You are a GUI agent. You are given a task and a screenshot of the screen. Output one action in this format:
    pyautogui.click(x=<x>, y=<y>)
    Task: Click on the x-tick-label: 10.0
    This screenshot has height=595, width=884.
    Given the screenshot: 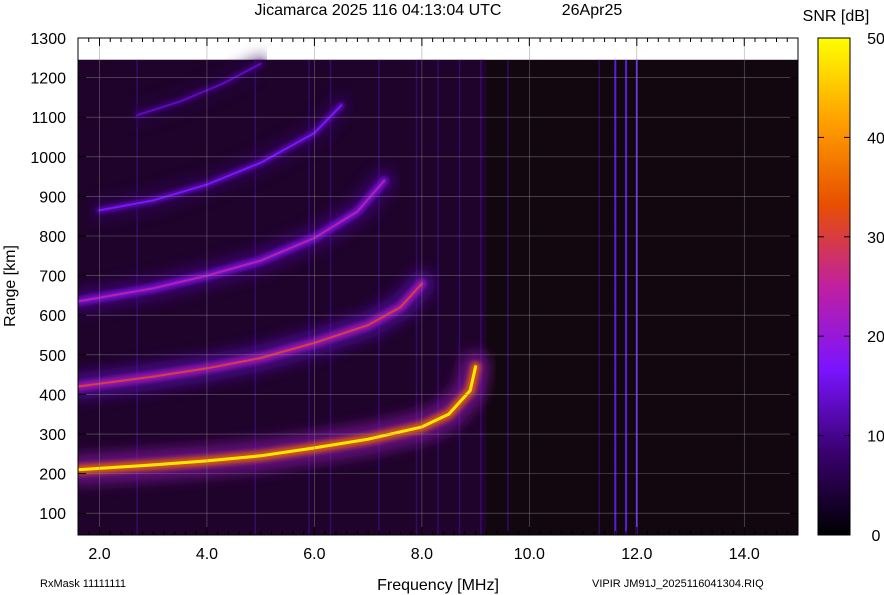 What is the action you would take?
    pyautogui.click(x=529, y=554)
    